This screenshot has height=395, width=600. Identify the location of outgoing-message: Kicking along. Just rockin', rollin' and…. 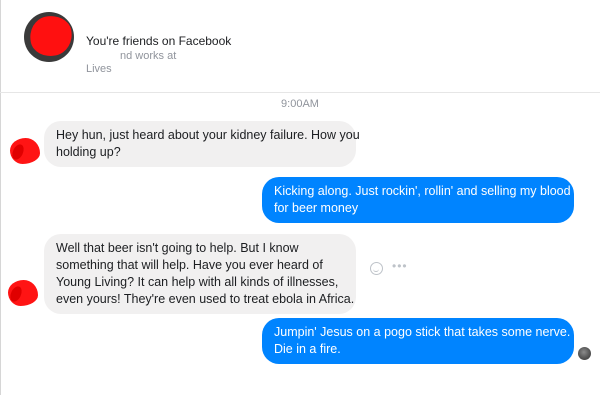
(418, 200).